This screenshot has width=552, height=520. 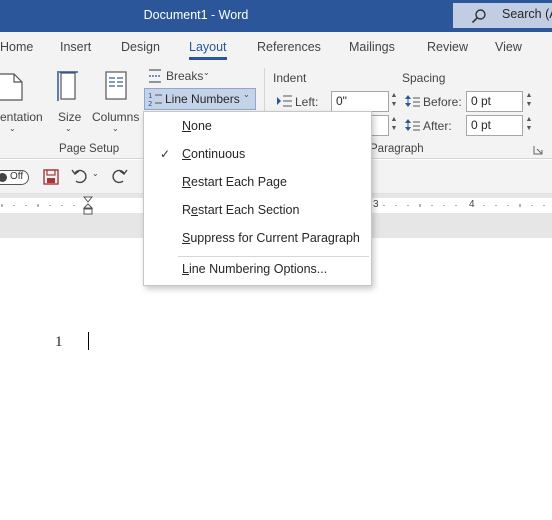 What do you see at coordinates (307, 102) in the screenshot?
I see `indent-left-label: Left:` at bounding box center [307, 102].